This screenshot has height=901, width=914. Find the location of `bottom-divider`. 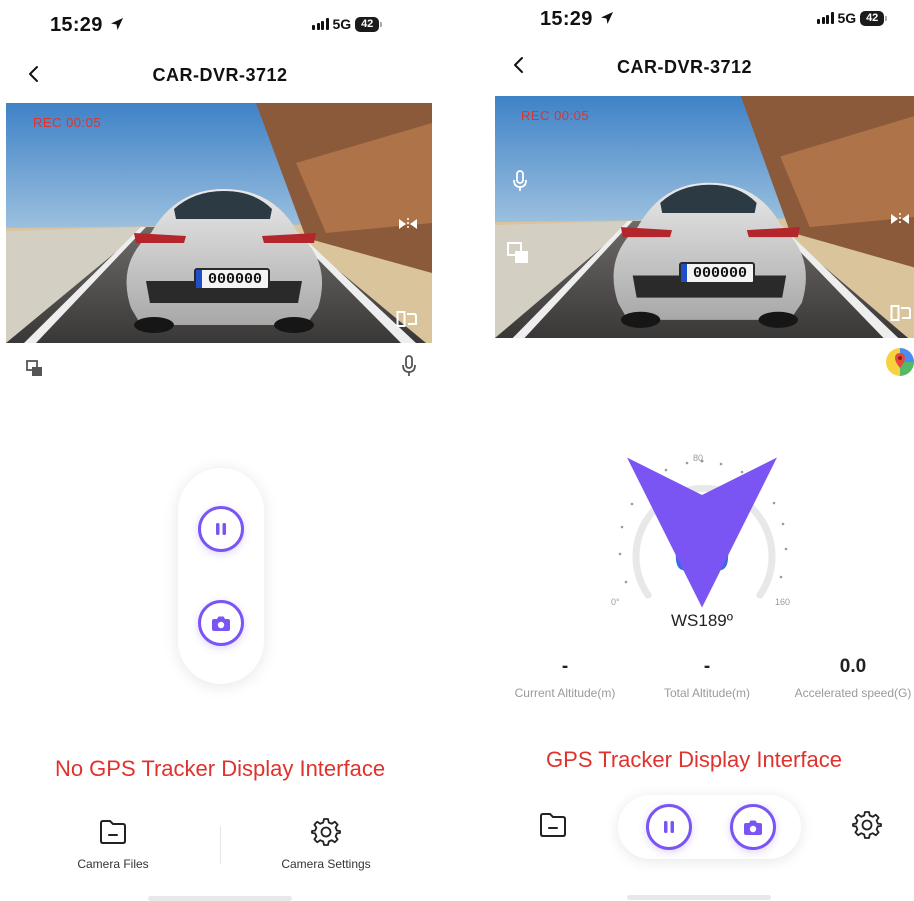

bottom-divider is located at coordinates (220, 845).